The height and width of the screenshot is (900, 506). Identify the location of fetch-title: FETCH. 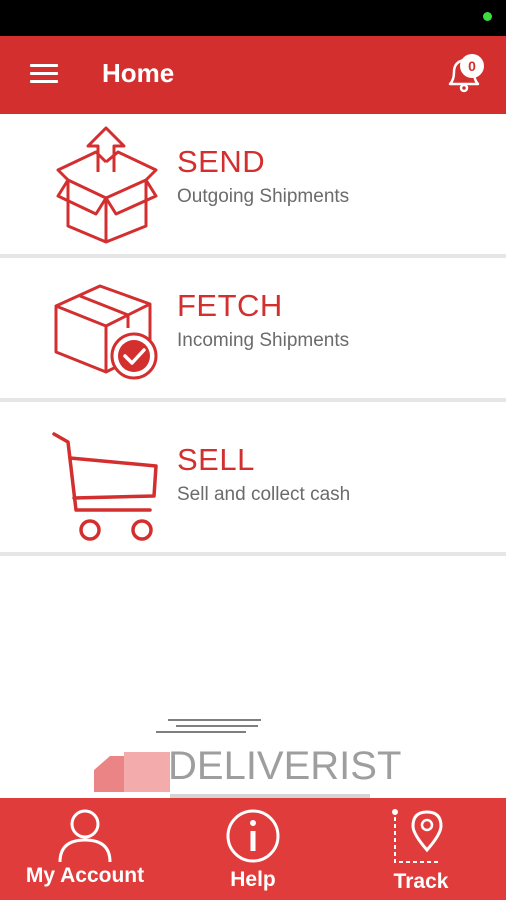
(230, 305).